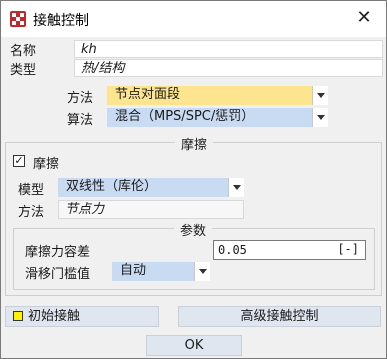 The image size is (387, 359). What do you see at coordinates (228, 49) in the screenshot?
I see `name-field: kh` at bounding box center [228, 49].